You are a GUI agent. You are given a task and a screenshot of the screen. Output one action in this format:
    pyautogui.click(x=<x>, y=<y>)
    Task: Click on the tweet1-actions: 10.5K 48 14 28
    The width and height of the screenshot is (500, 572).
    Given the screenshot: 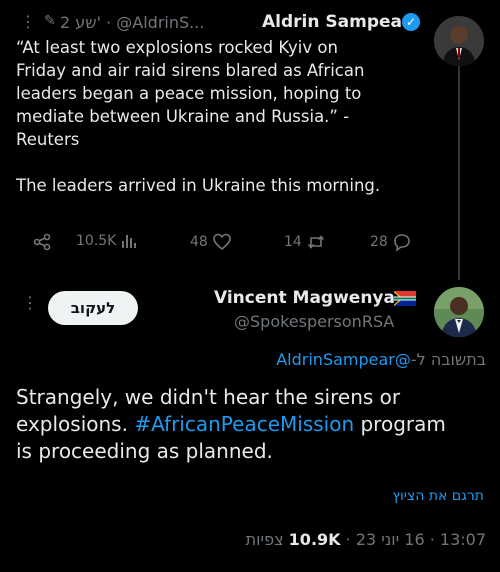 What is the action you would take?
    pyautogui.click(x=220, y=243)
    